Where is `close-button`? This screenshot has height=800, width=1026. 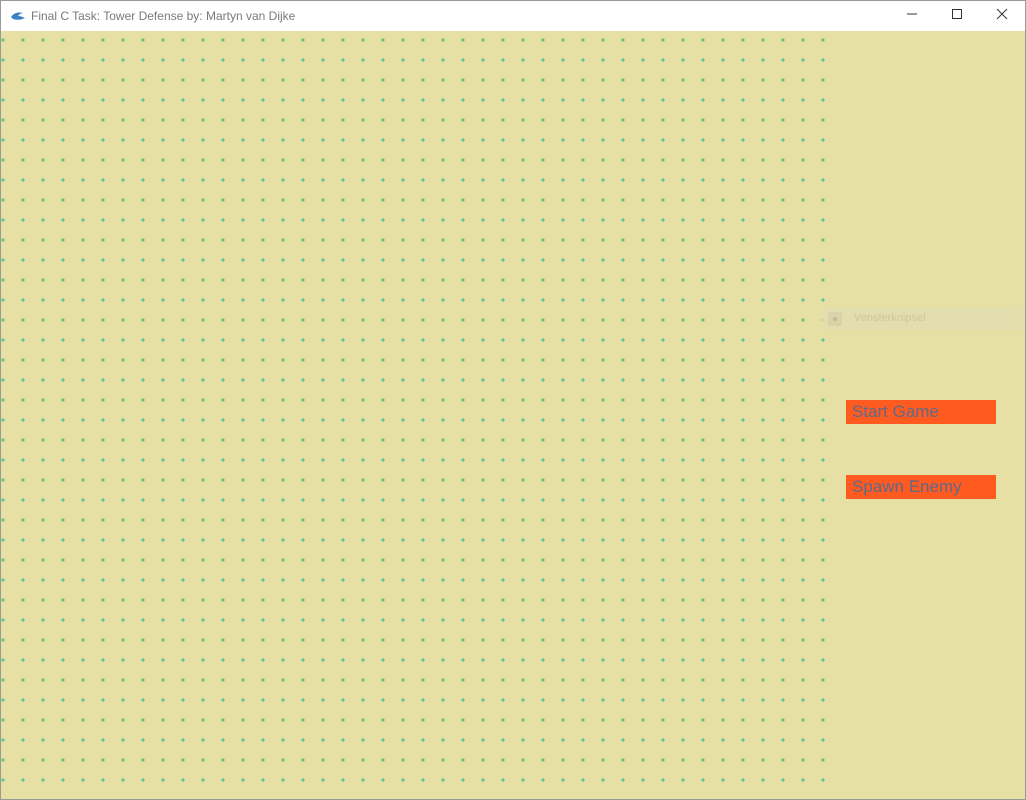
close-button is located at coordinates (1002, 16).